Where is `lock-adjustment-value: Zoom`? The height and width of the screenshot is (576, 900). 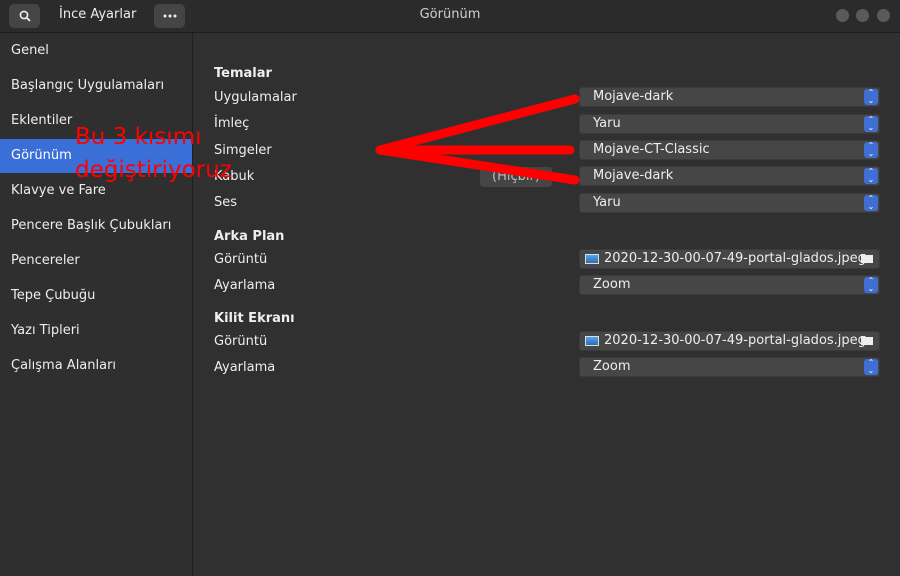 lock-adjustment-value: Zoom is located at coordinates (612, 366).